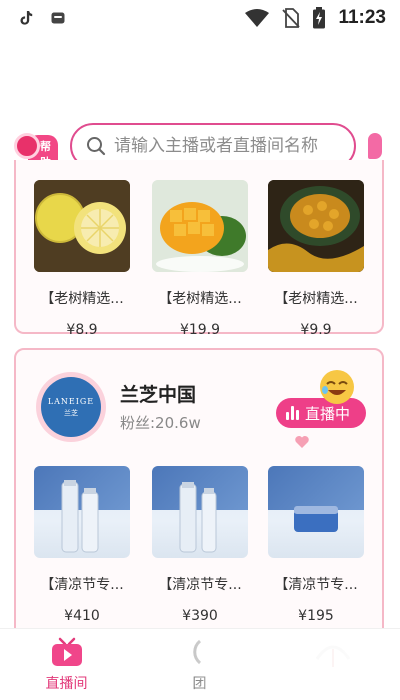  I want to click on battery-charging-icon, so click(319, 18).